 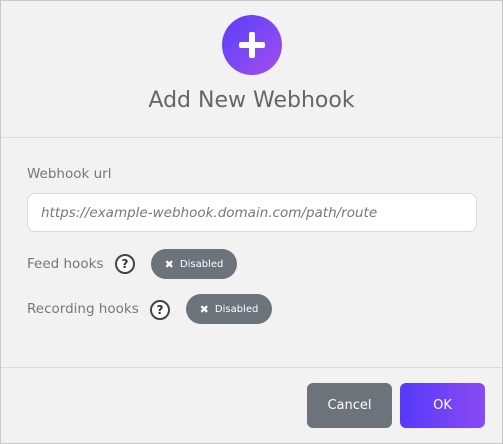 What do you see at coordinates (442, 405) in the screenshot?
I see `ok-button: OK` at bounding box center [442, 405].